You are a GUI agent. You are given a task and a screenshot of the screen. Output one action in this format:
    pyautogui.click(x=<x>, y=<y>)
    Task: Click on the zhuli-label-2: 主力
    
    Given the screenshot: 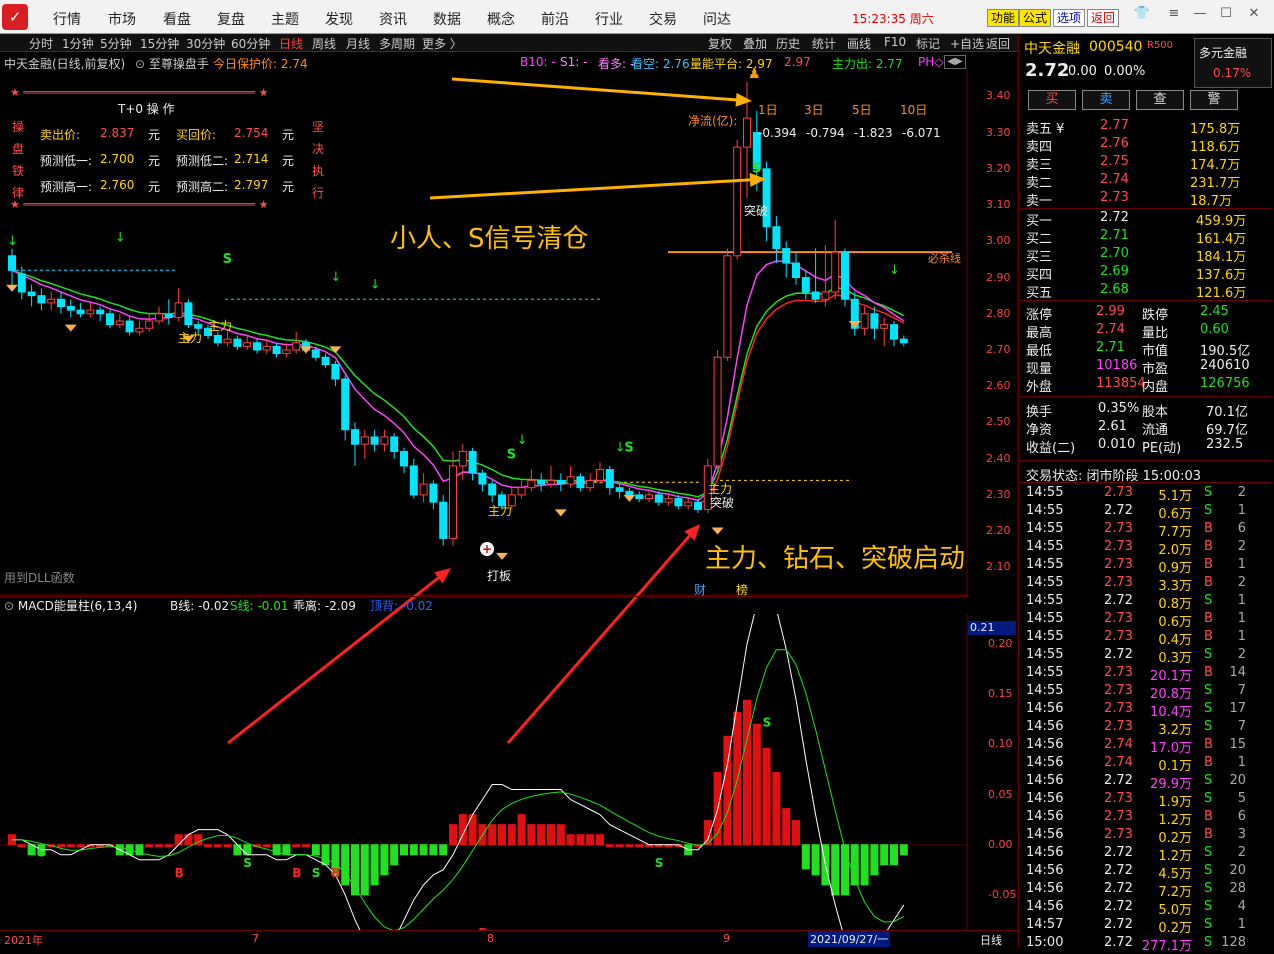 What is the action you would take?
    pyautogui.click(x=220, y=326)
    